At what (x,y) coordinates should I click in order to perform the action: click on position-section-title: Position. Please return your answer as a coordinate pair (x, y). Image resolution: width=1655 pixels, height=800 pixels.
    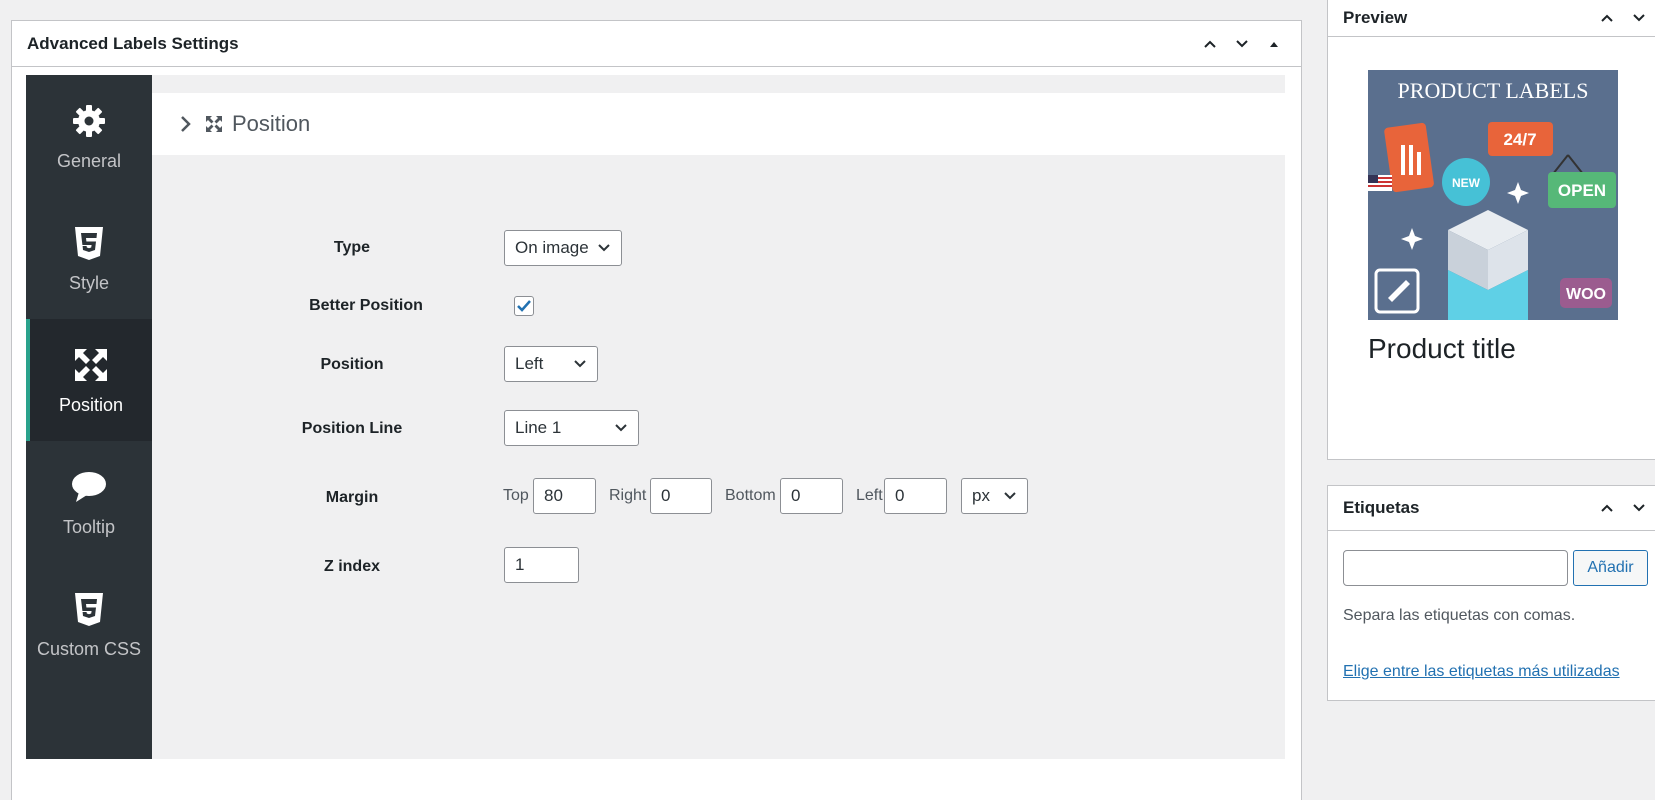
    Looking at the image, I should click on (271, 123).